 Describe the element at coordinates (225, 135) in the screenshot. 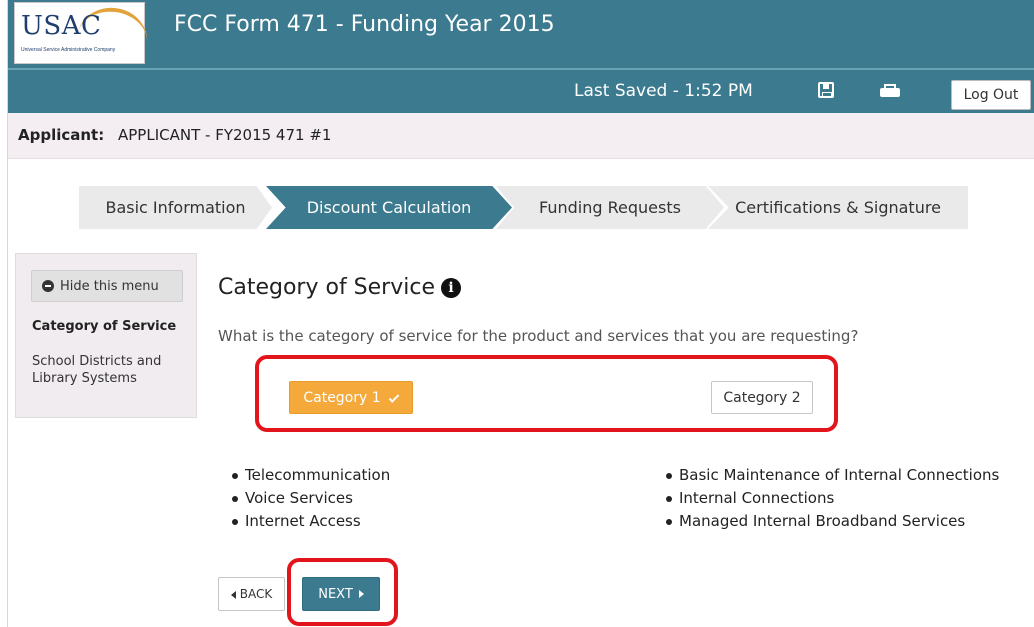

I see `applicant-value: APPLICANT - FY2015 471 #1` at that location.